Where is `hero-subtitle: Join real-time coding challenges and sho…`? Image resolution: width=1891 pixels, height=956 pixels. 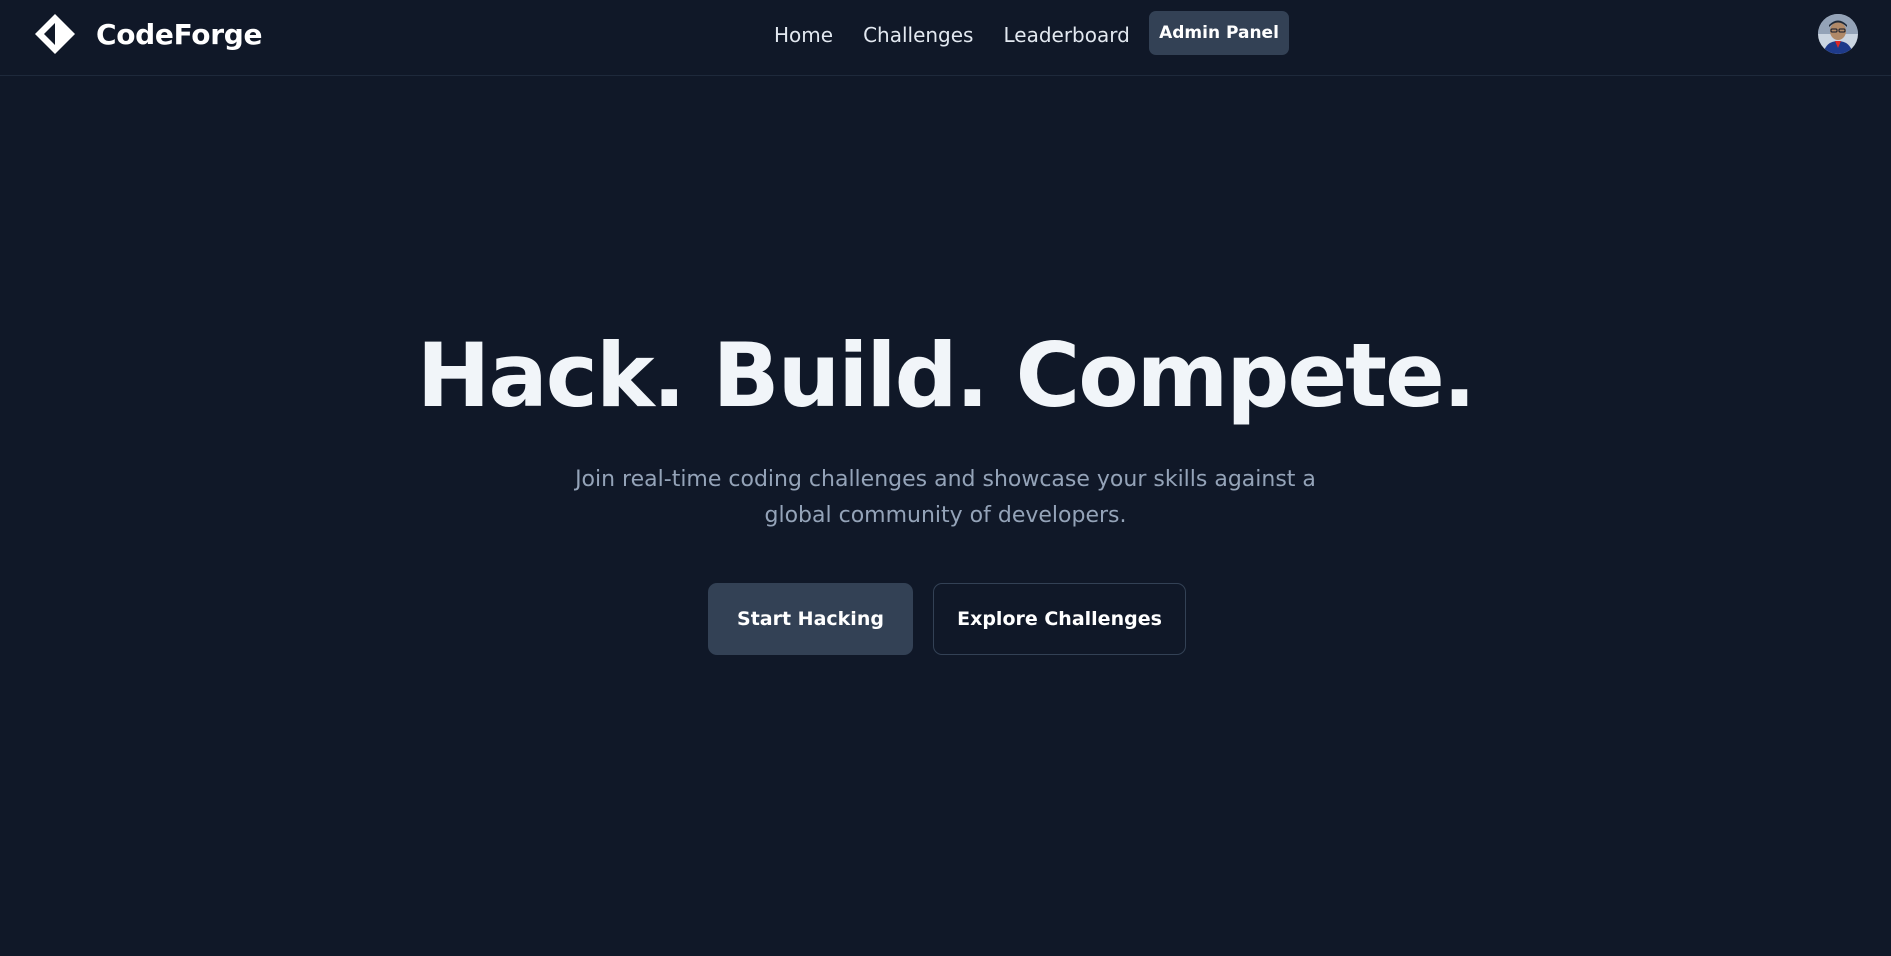
hero-subtitle: Join real-time coding challenges and sho… is located at coordinates (945, 497).